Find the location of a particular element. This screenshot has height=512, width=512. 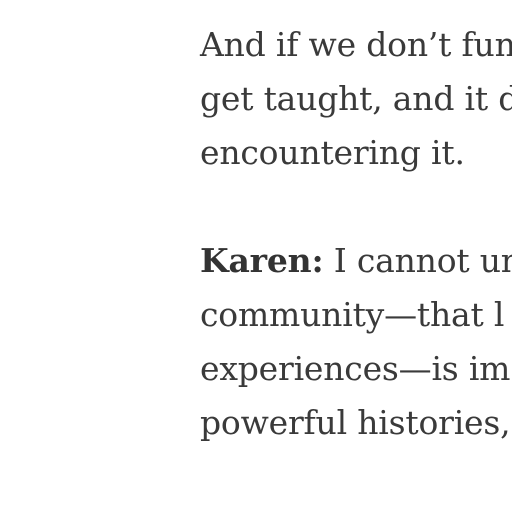

text-line: Karen: I cannot unc is located at coordinates (356, 261).